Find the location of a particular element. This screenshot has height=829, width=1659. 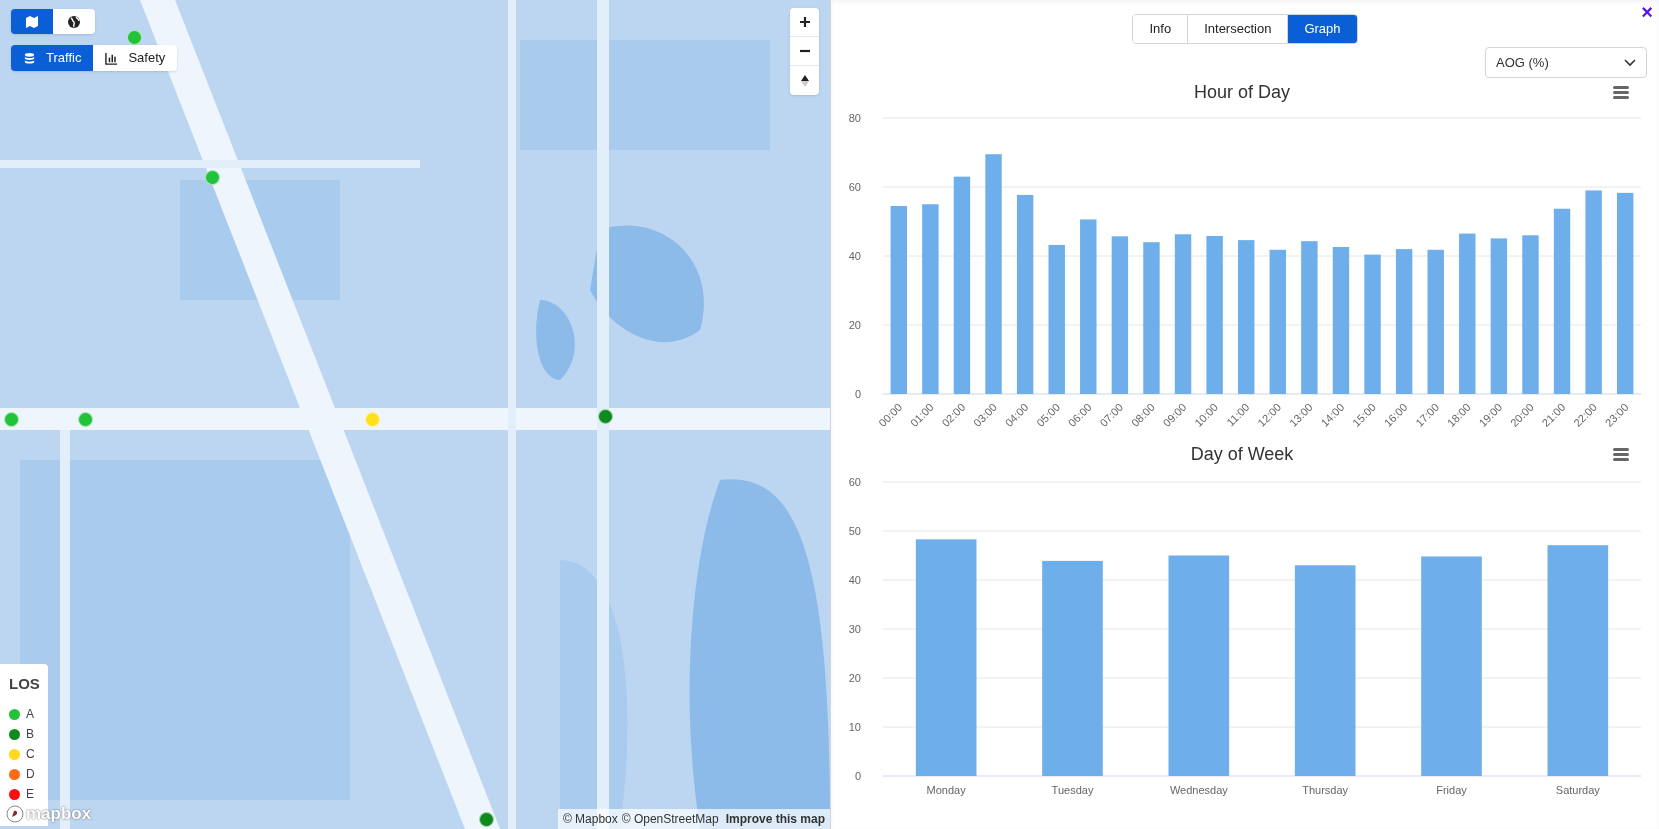

metric-dropdown: AOG (%) is located at coordinates (1566, 62).